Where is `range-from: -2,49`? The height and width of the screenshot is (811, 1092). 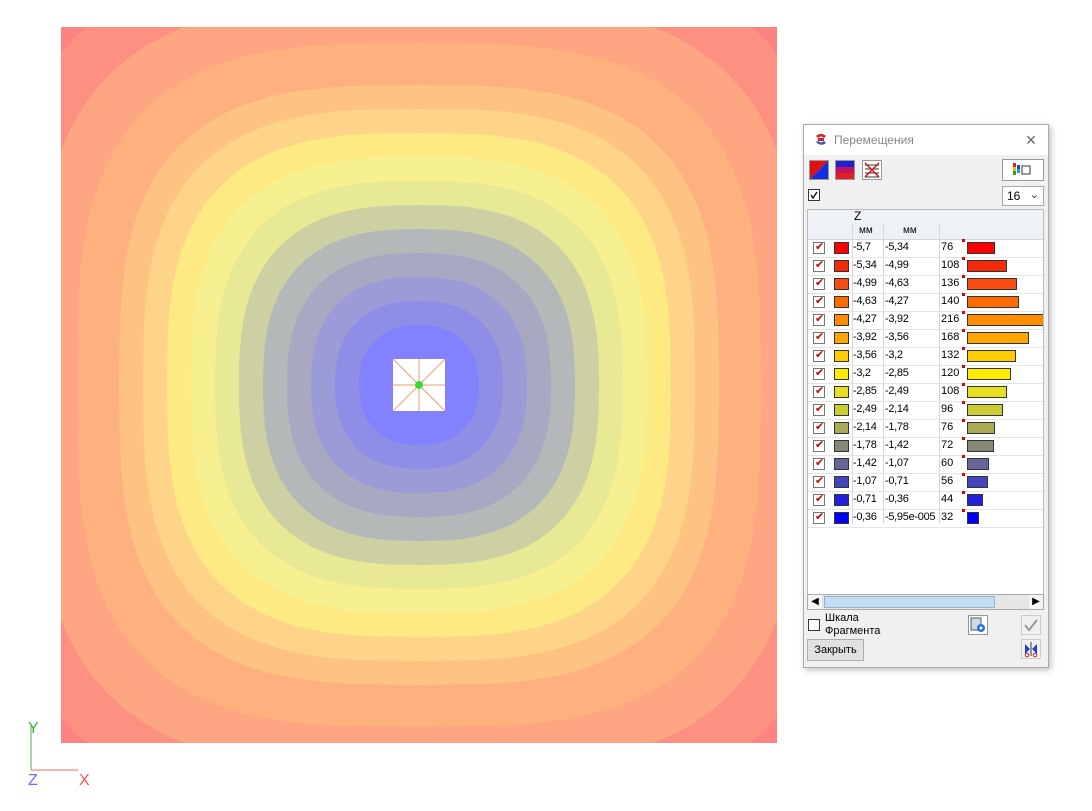
range-from: -2,49 is located at coordinates (865, 409).